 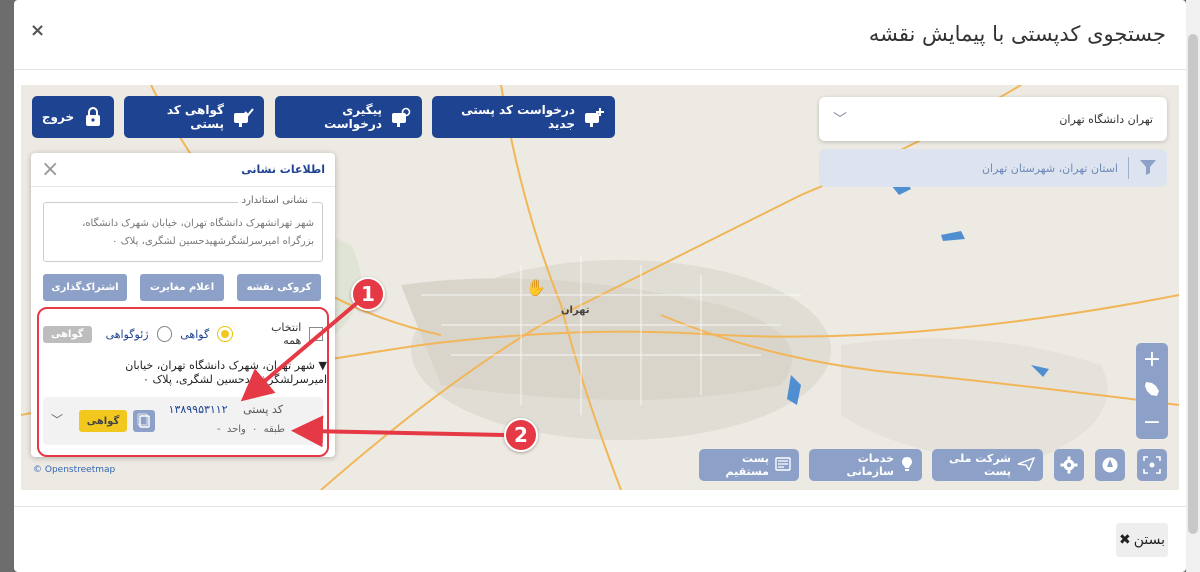 I want to click on certificate-options-row: انتخاب همه گواهی ژئوگواهی گواهی, so click(x=183, y=334).